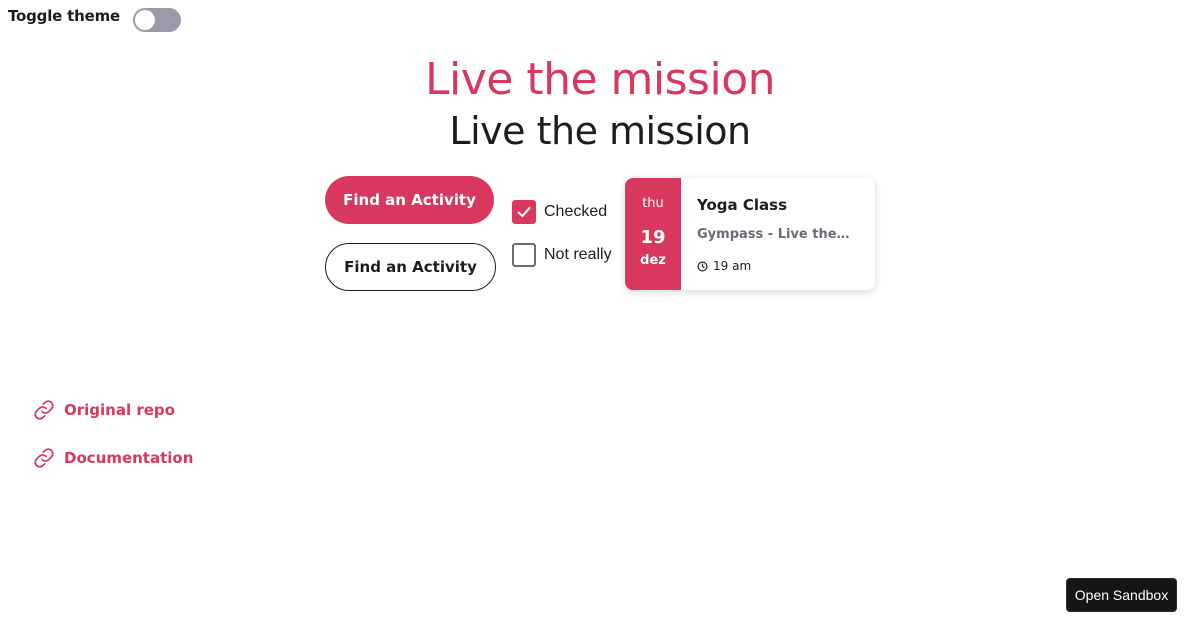 The image size is (1200, 630). I want to click on event-time-row: 19 am, so click(724, 266).